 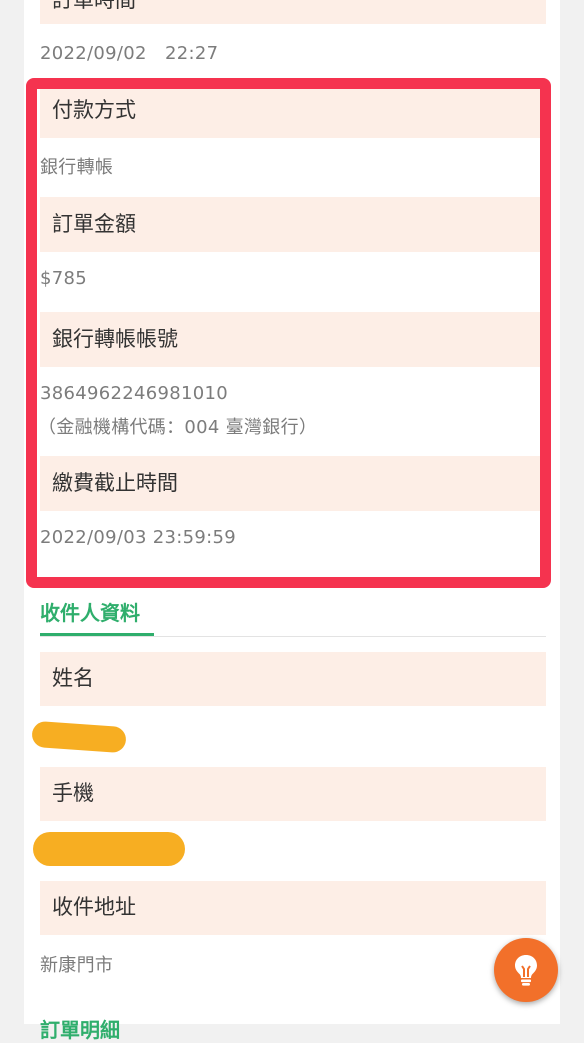 I want to click on recipient-phone-label: 手機, so click(x=73, y=793).